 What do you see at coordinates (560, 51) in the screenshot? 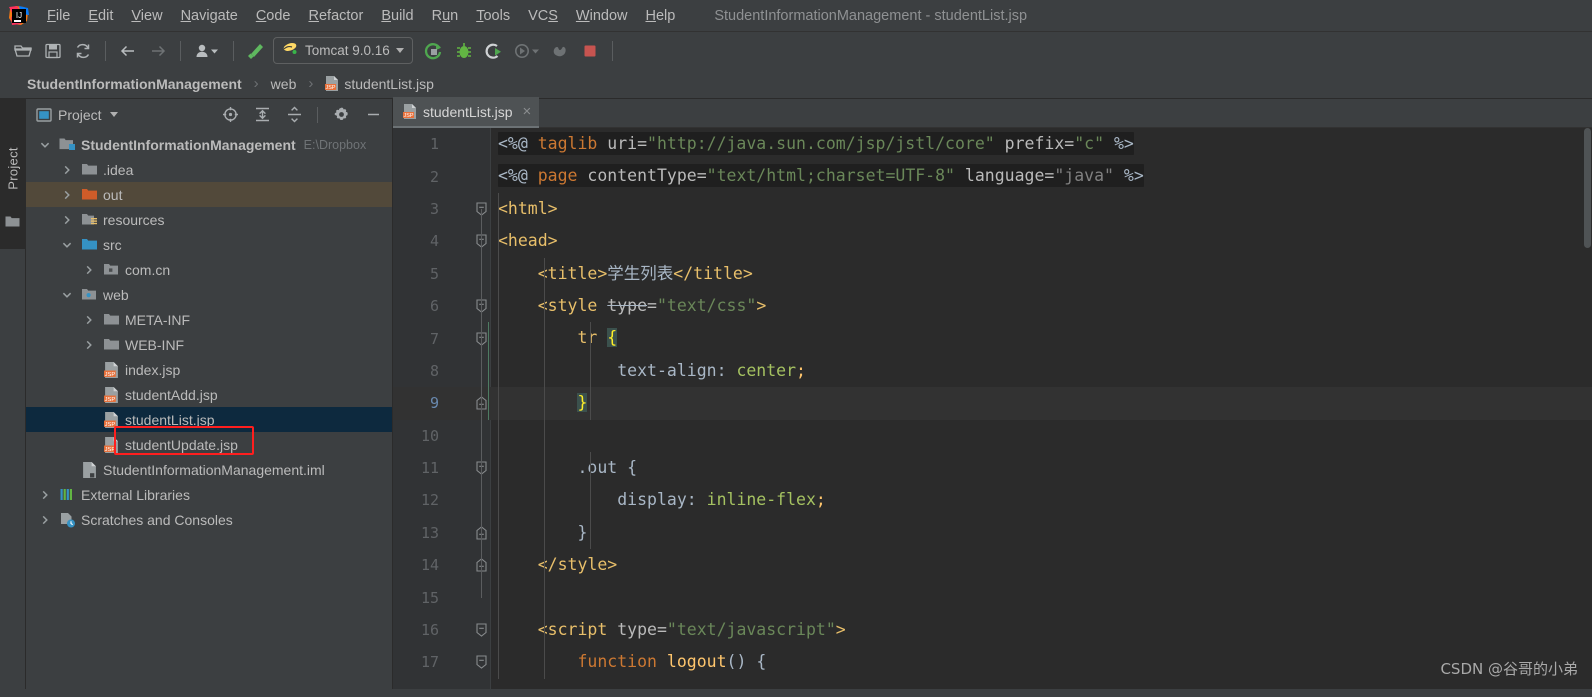
I see `update-application-icon` at bounding box center [560, 51].